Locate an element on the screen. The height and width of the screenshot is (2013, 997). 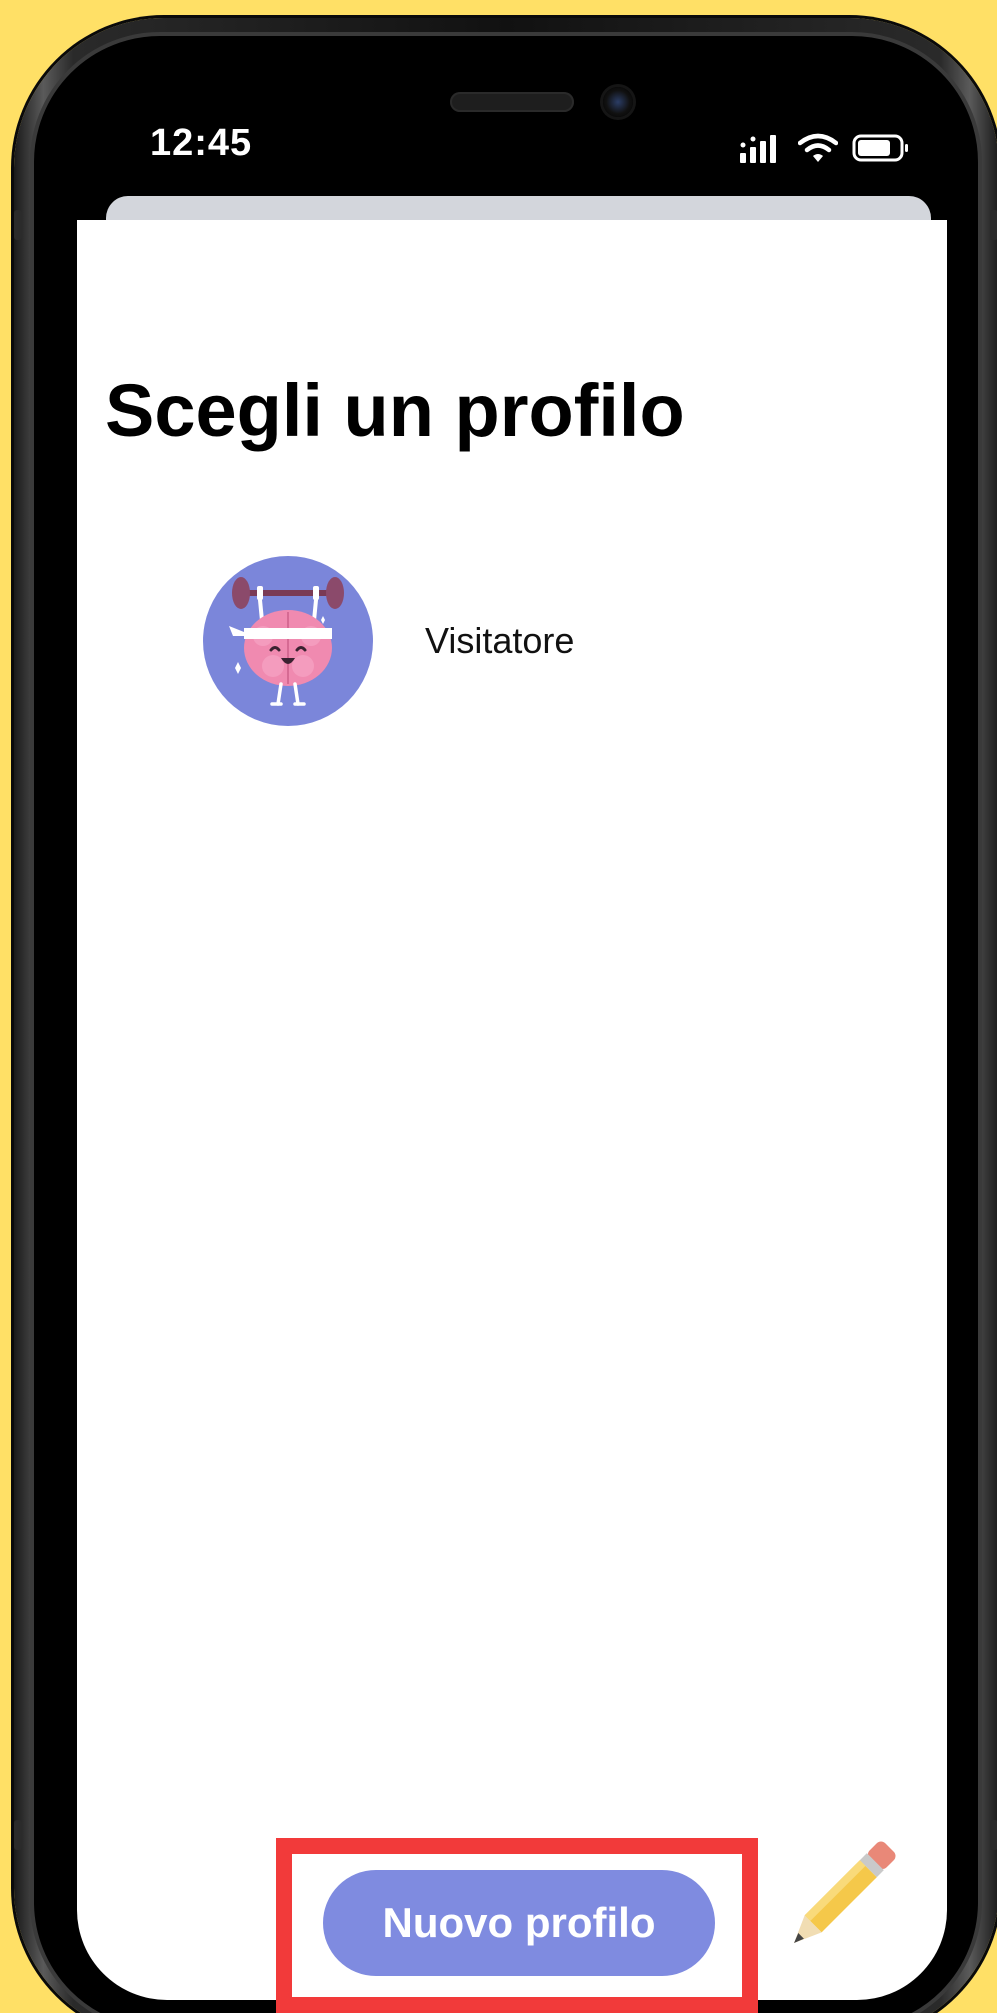
profile-item-visitatore: Visitatore is located at coordinates (503, 641).